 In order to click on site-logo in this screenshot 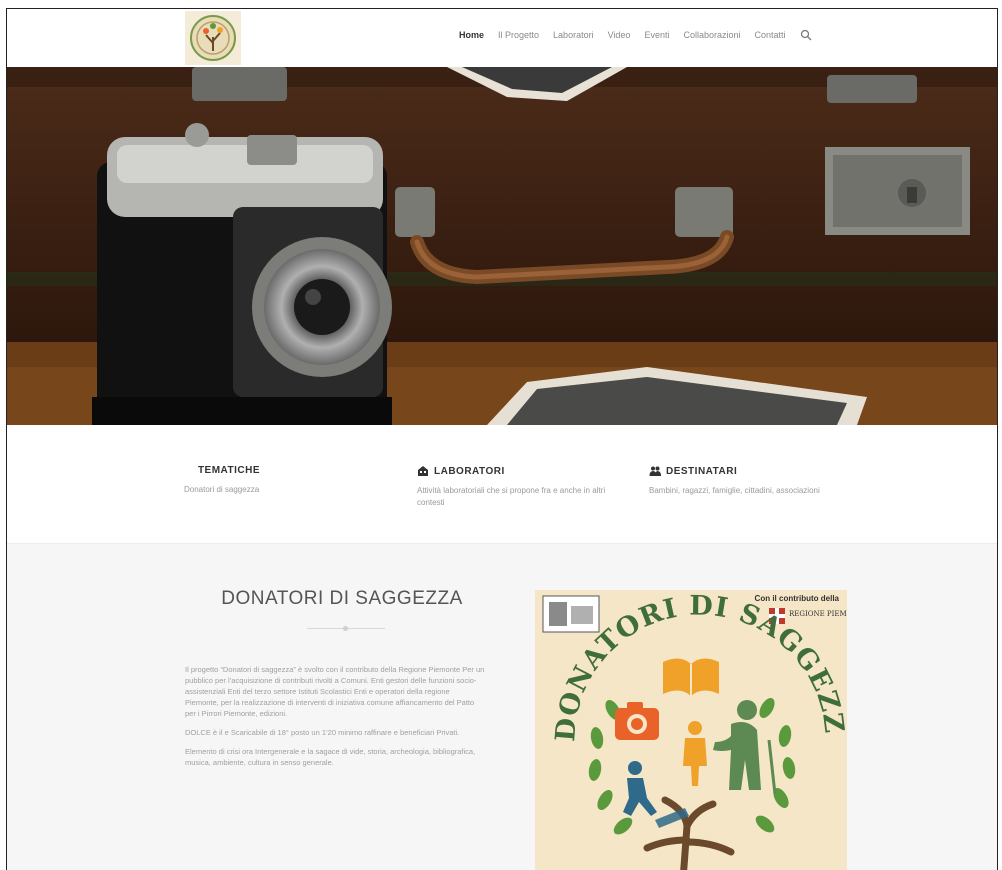, I will do `click(213, 38)`.